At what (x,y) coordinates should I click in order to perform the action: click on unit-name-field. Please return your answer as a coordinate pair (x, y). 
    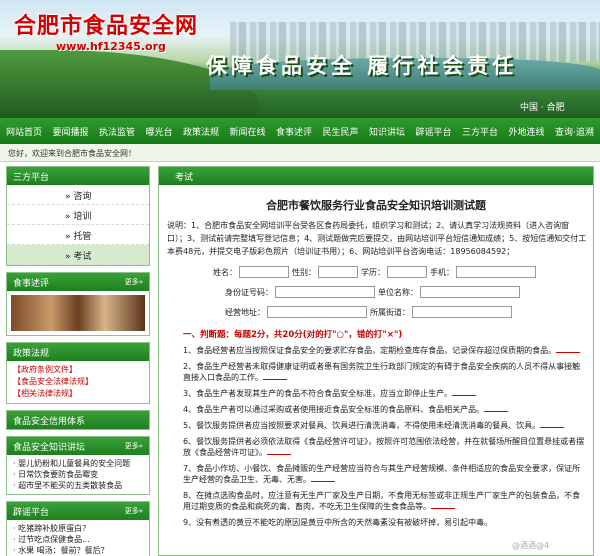
    Looking at the image, I should click on (470, 292).